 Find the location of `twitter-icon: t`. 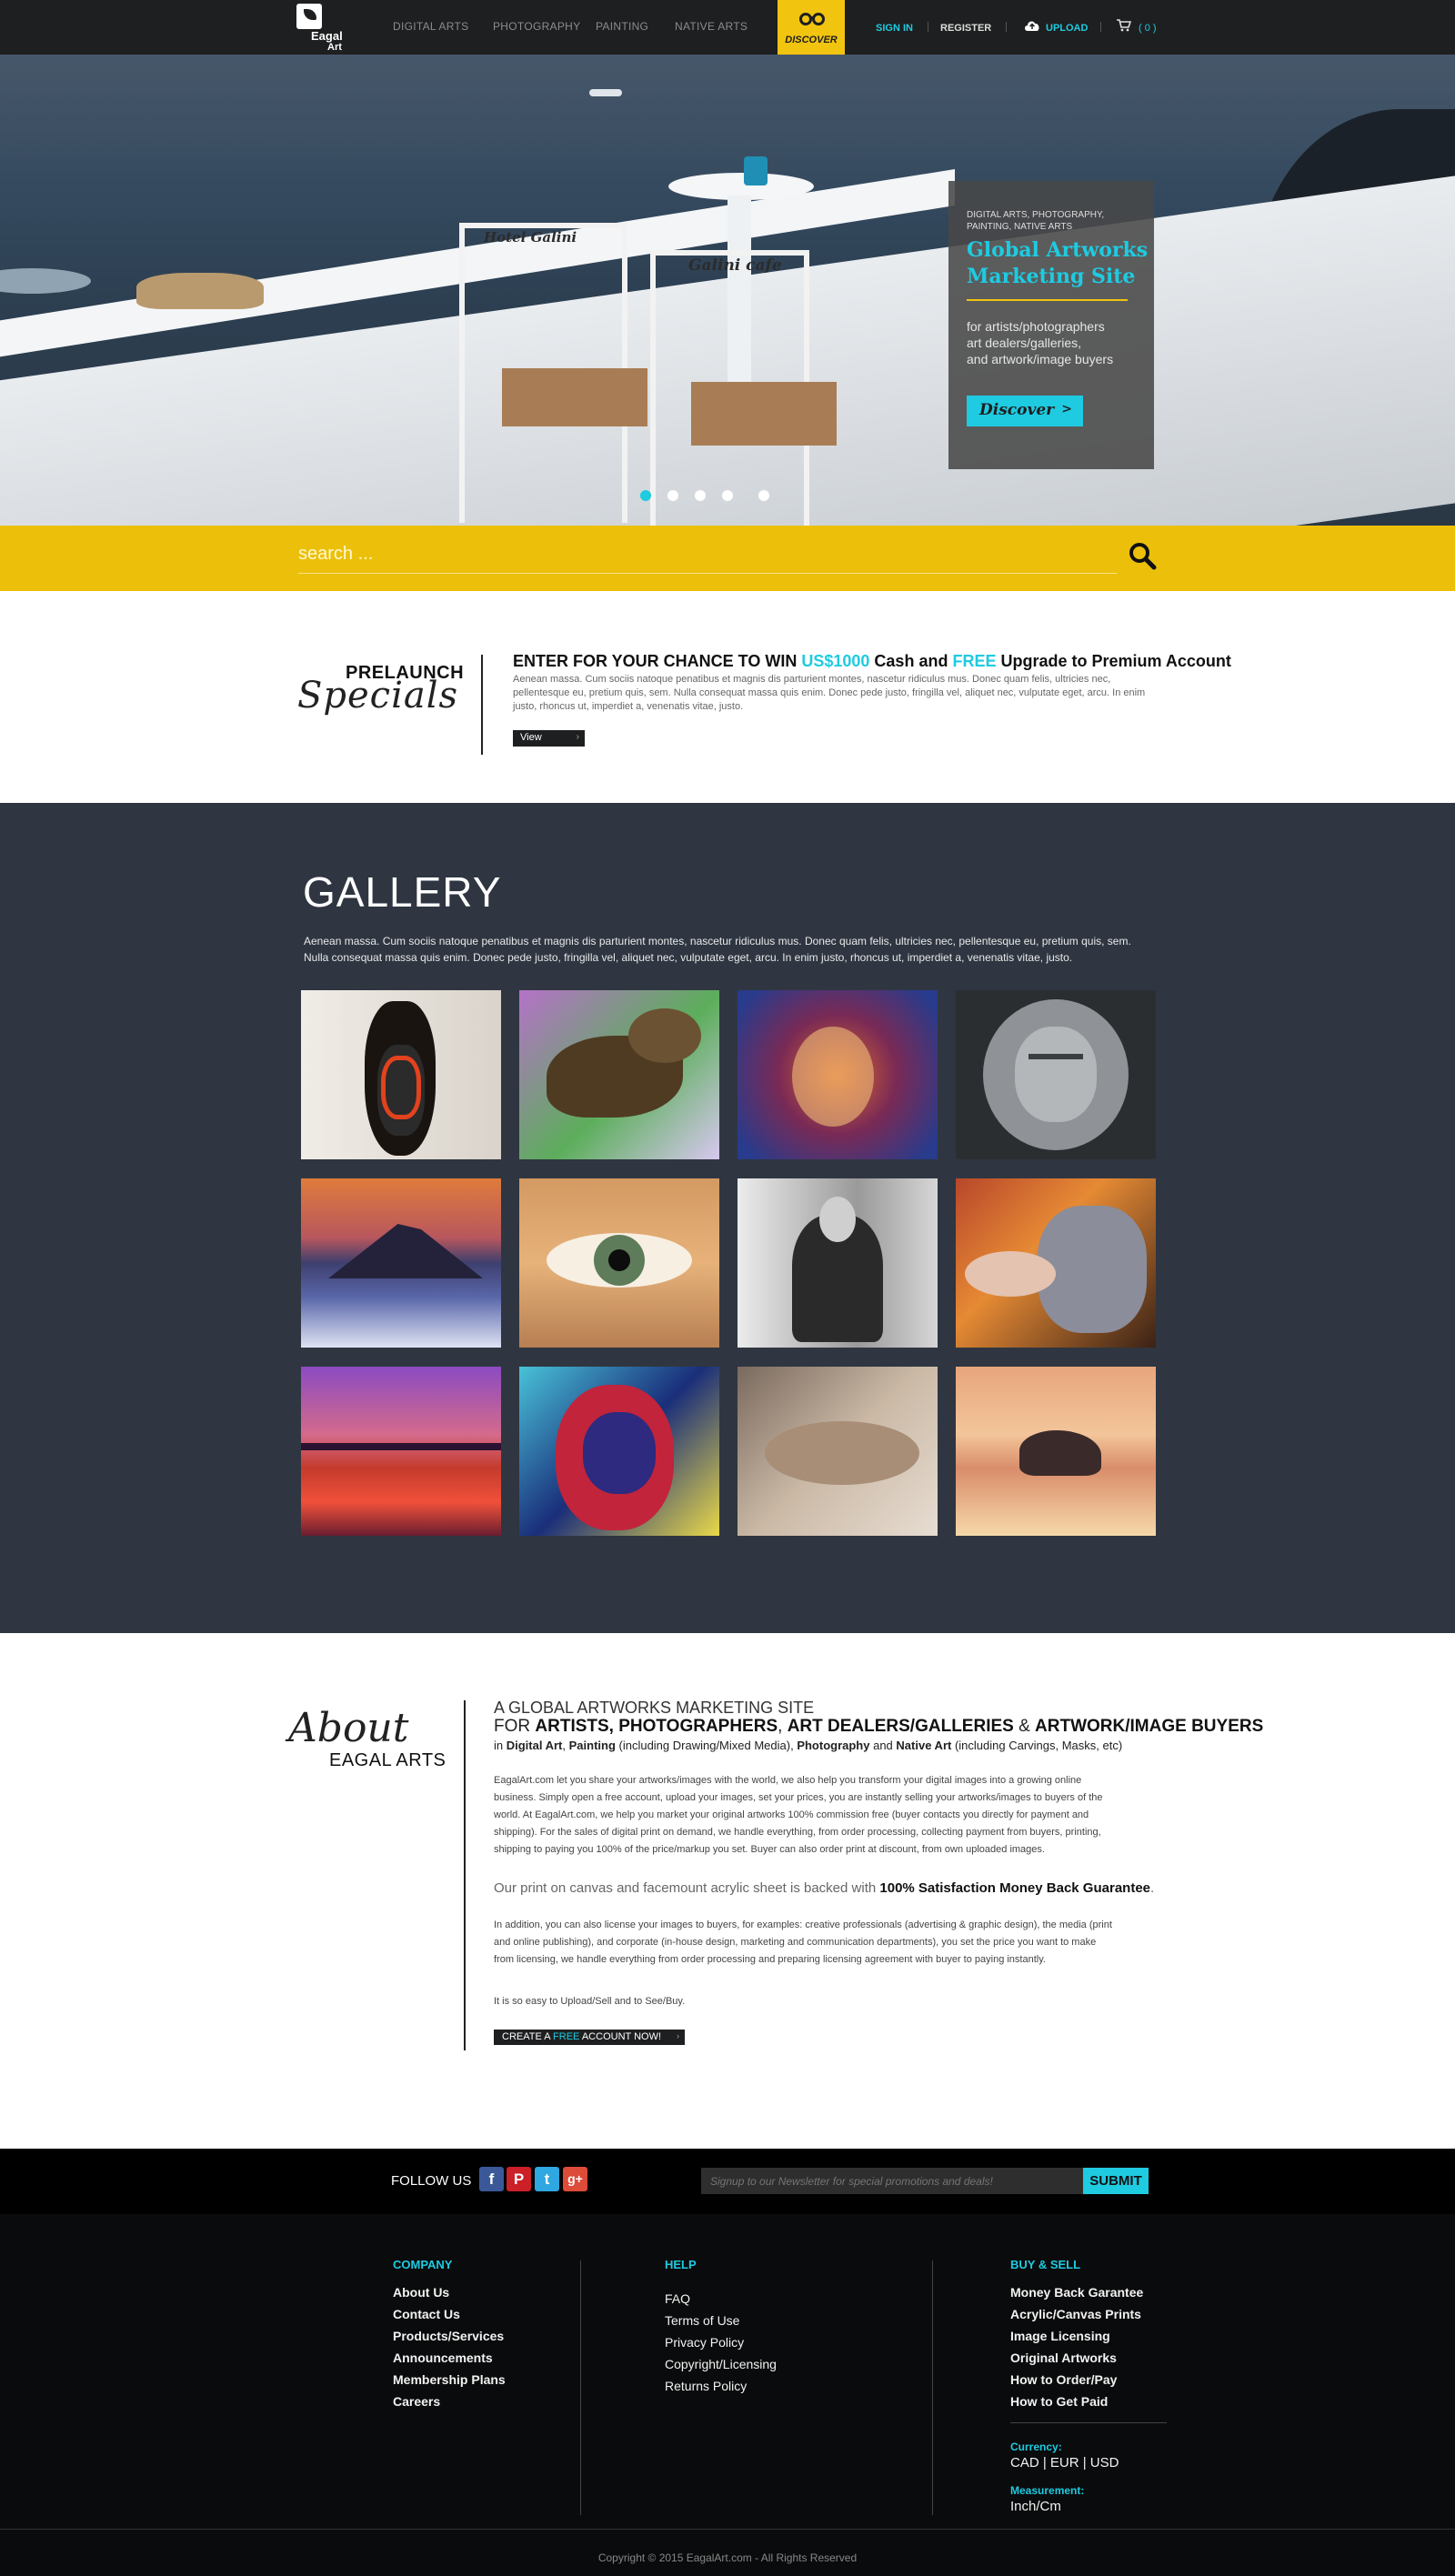

twitter-icon: t is located at coordinates (547, 2179).